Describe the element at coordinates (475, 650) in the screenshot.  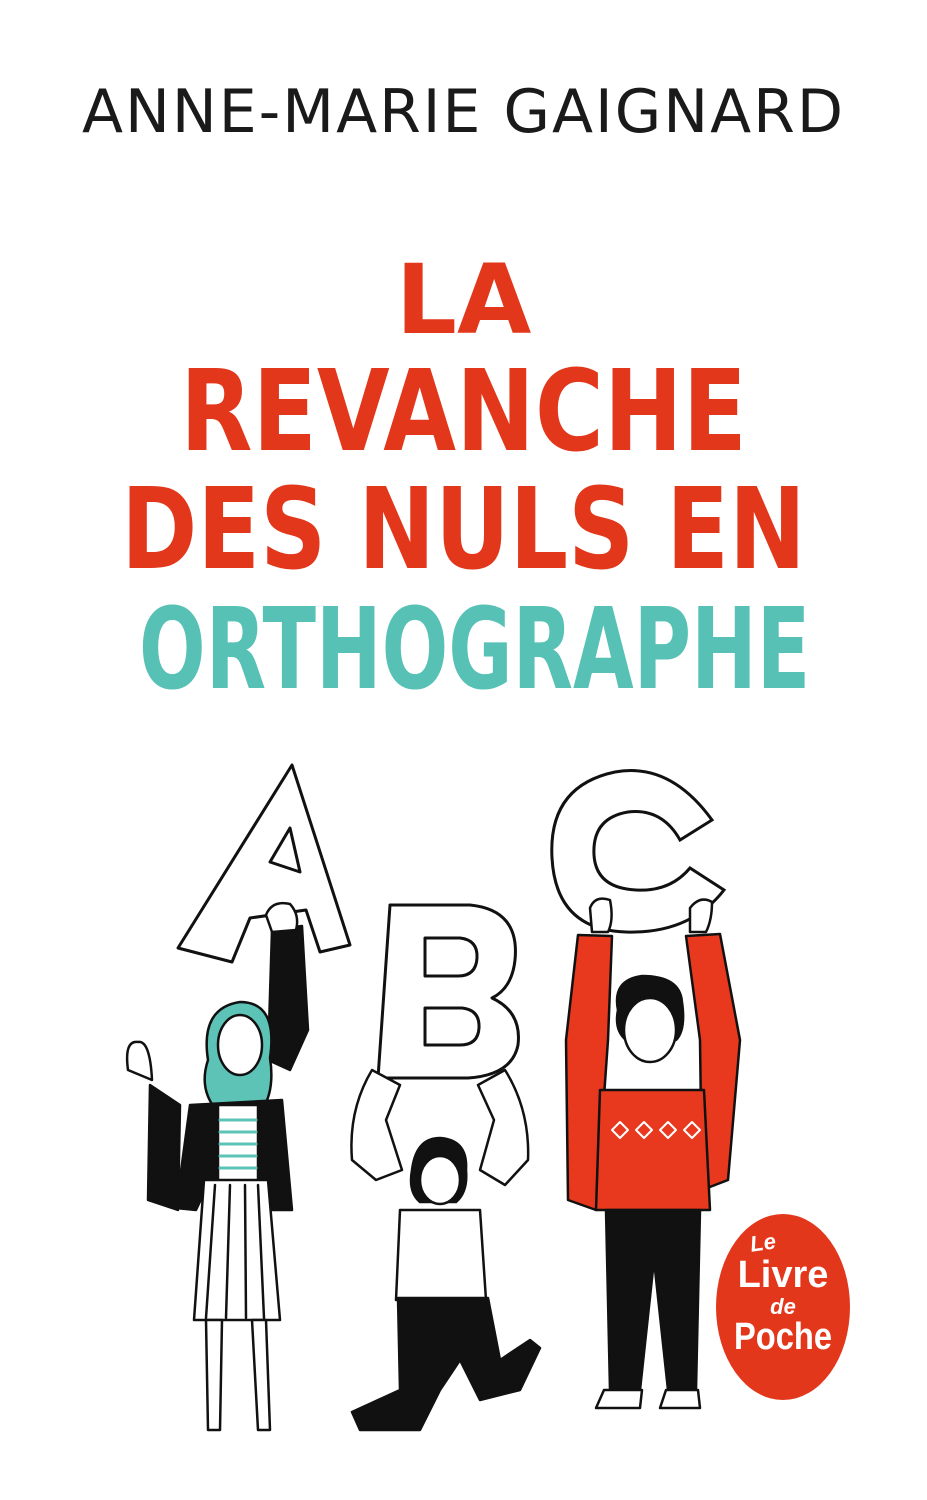
I see `title-line-4: ORTHOGRAPHE` at that location.